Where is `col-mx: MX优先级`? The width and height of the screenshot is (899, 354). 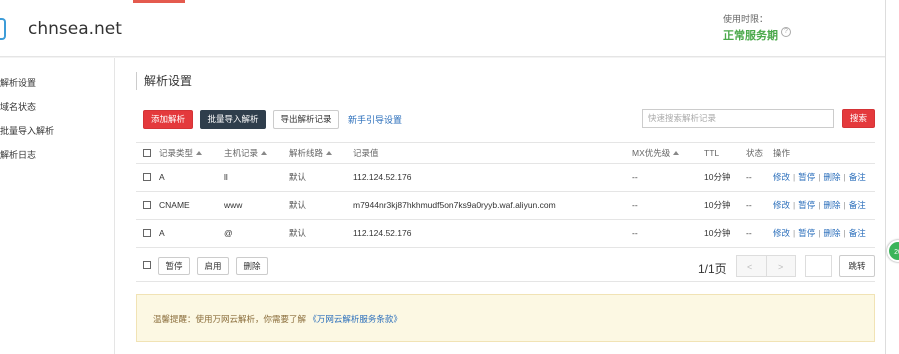
col-mx: MX优先级 is located at coordinates (656, 154).